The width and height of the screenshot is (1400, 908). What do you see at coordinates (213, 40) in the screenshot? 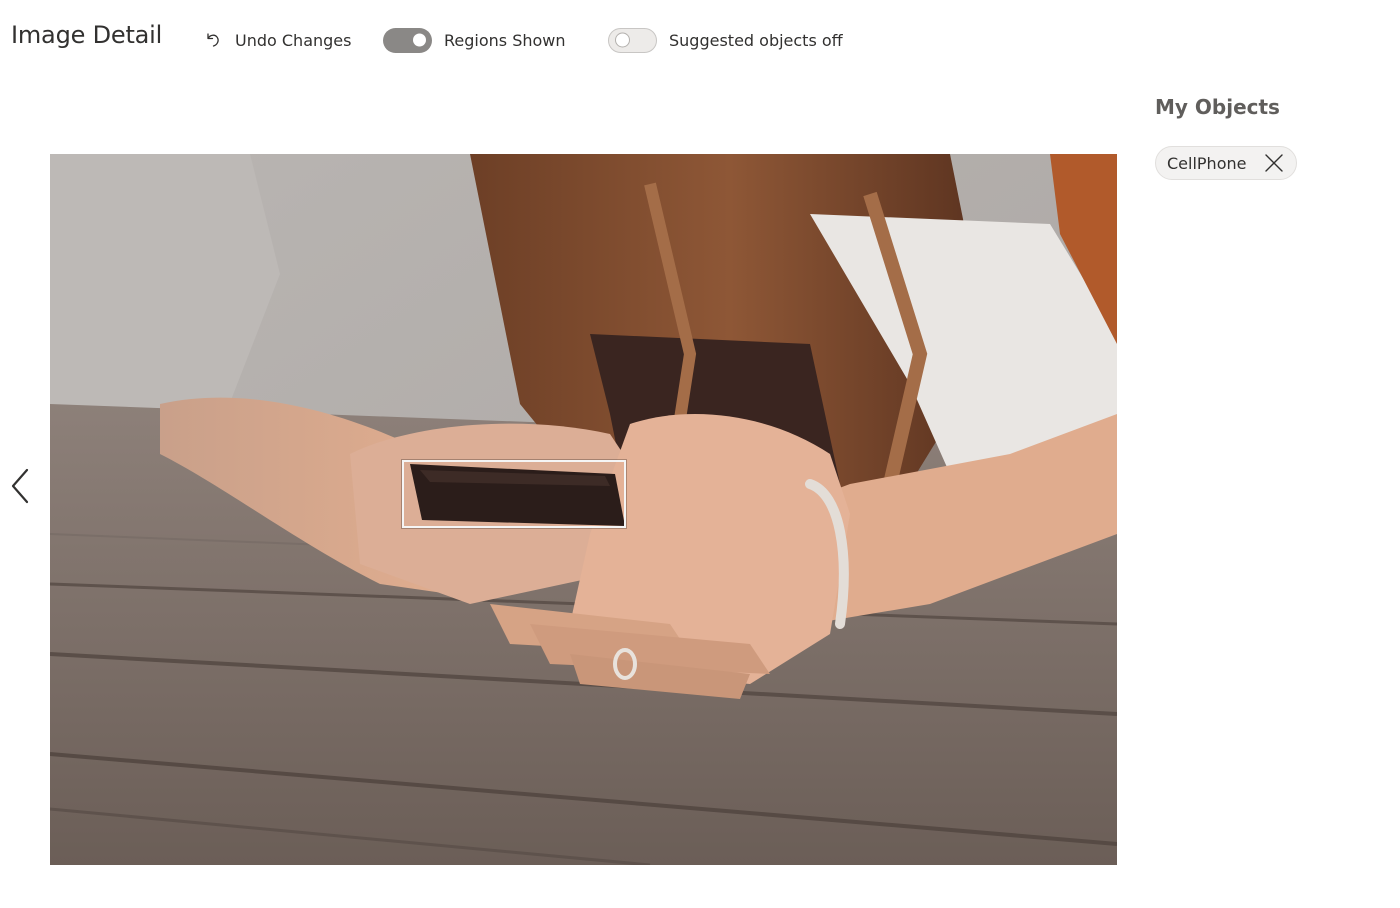
I see `undo-icon` at bounding box center [213, 40].